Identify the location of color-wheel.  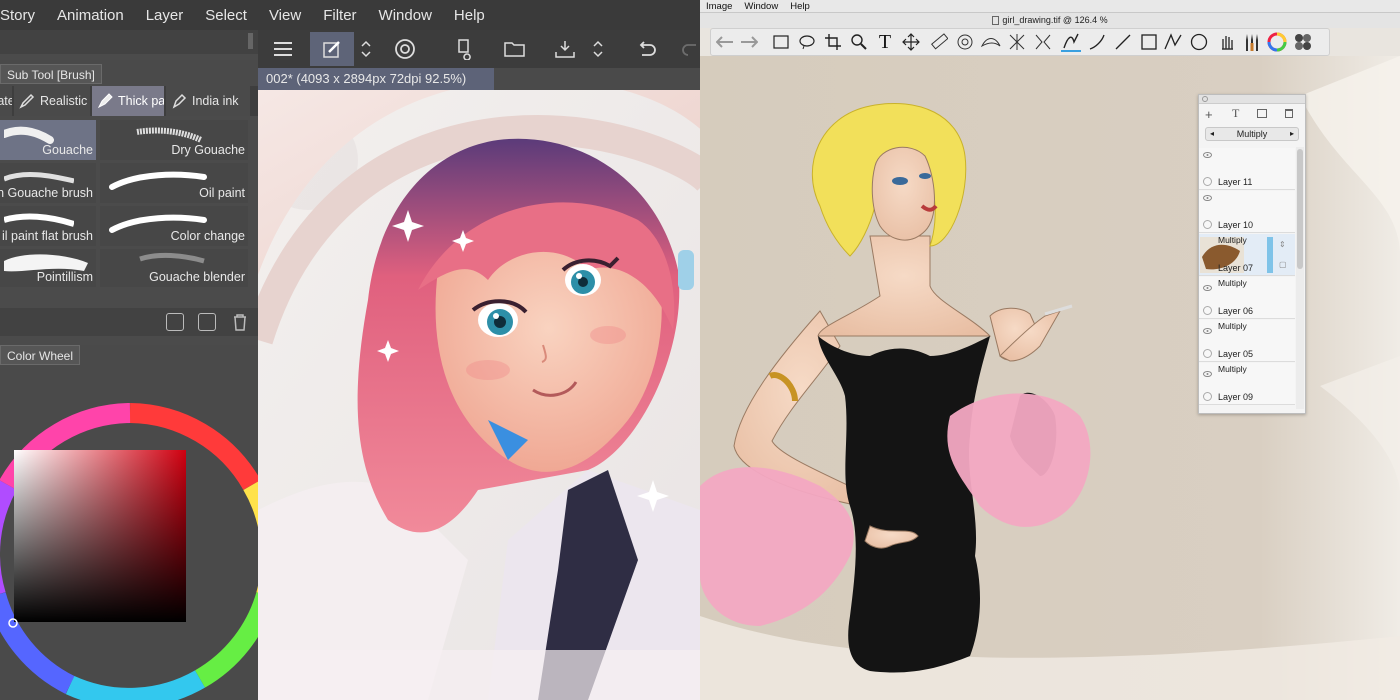
(130, 537).